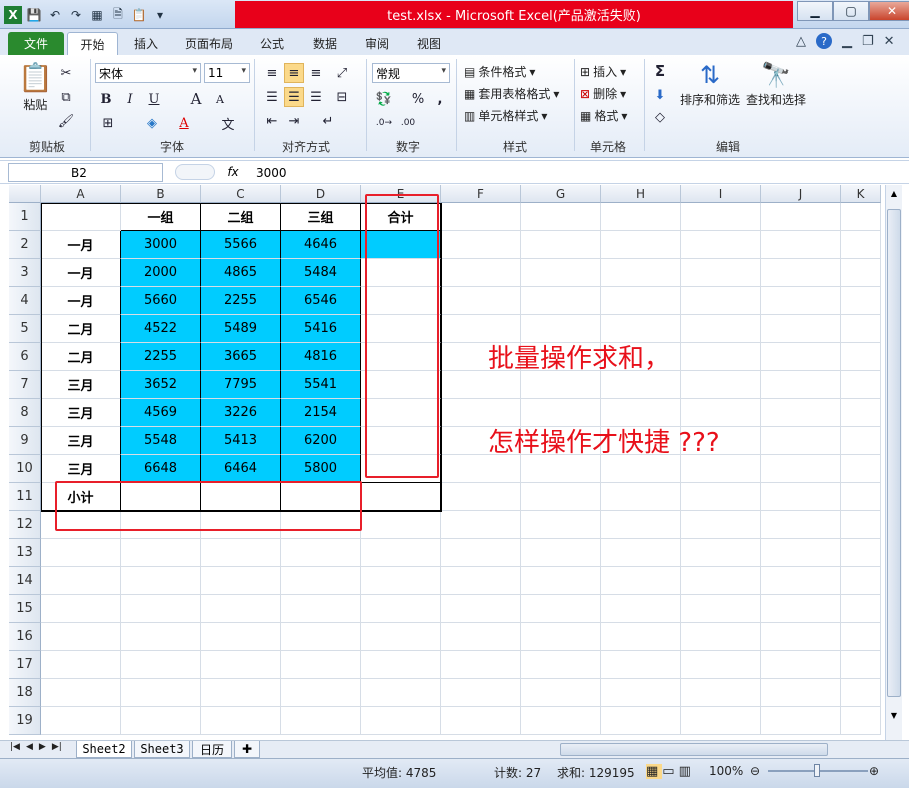 The height and width of the screenshot is (788, 909). Describe the element at coordinates (25, 721) in the screenshot. I see `row-header: 19` at that location.